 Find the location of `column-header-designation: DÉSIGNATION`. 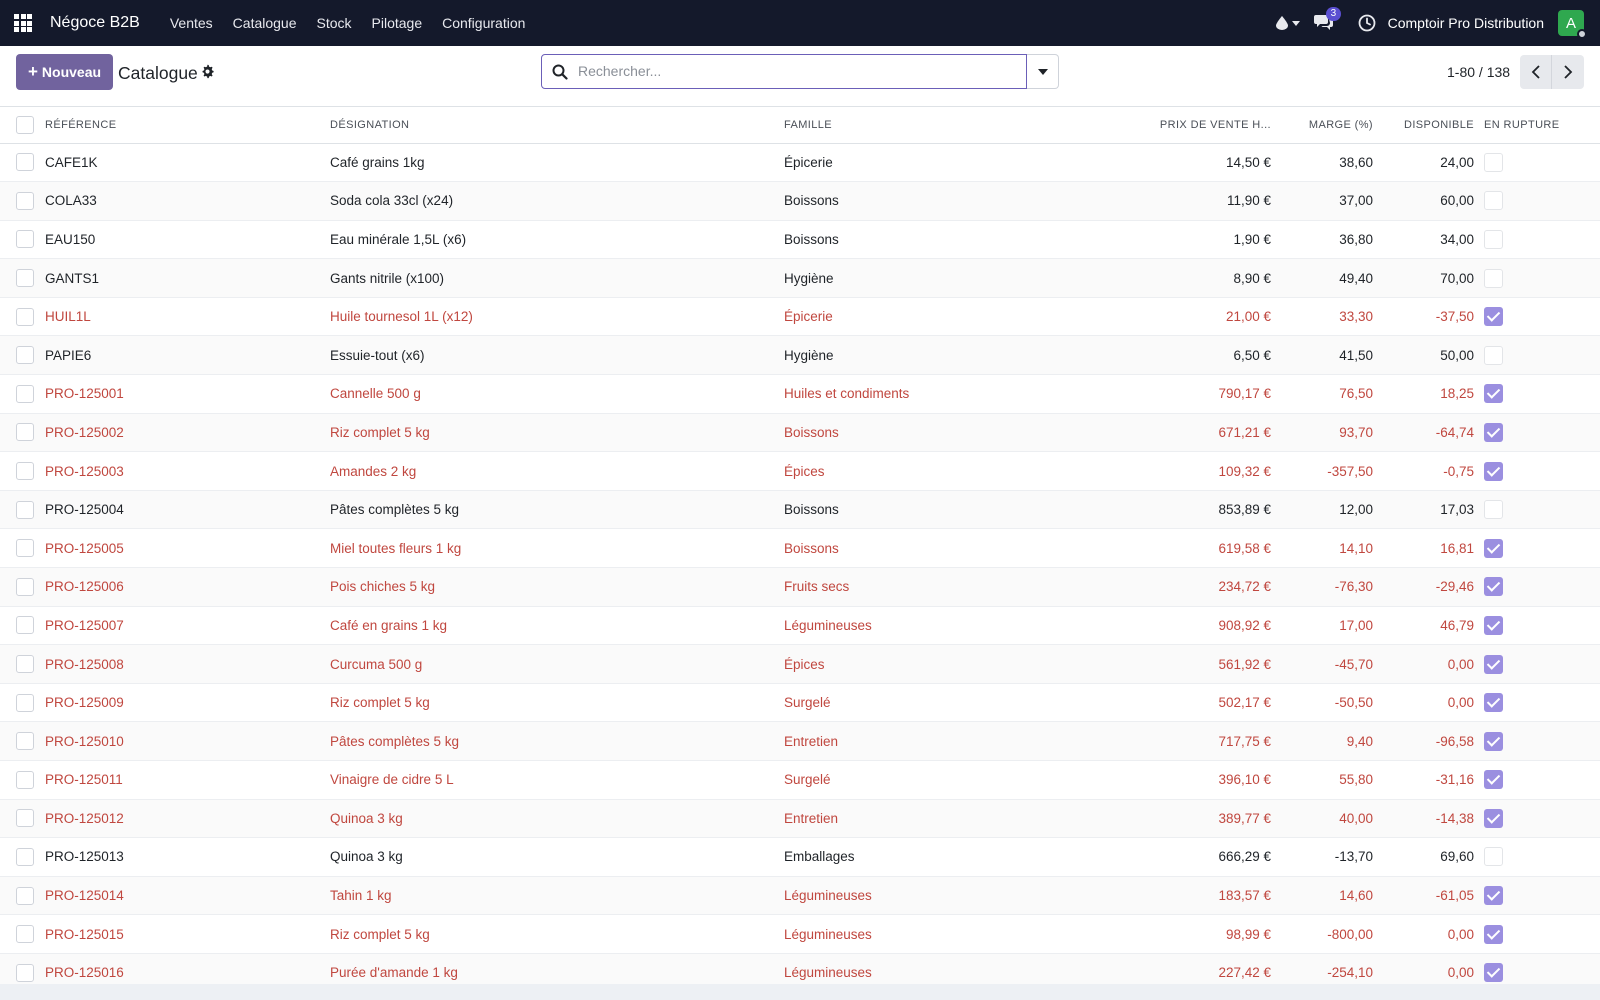

column-header-designation: DÉSIGNATION is located at coordinates (557, 125).